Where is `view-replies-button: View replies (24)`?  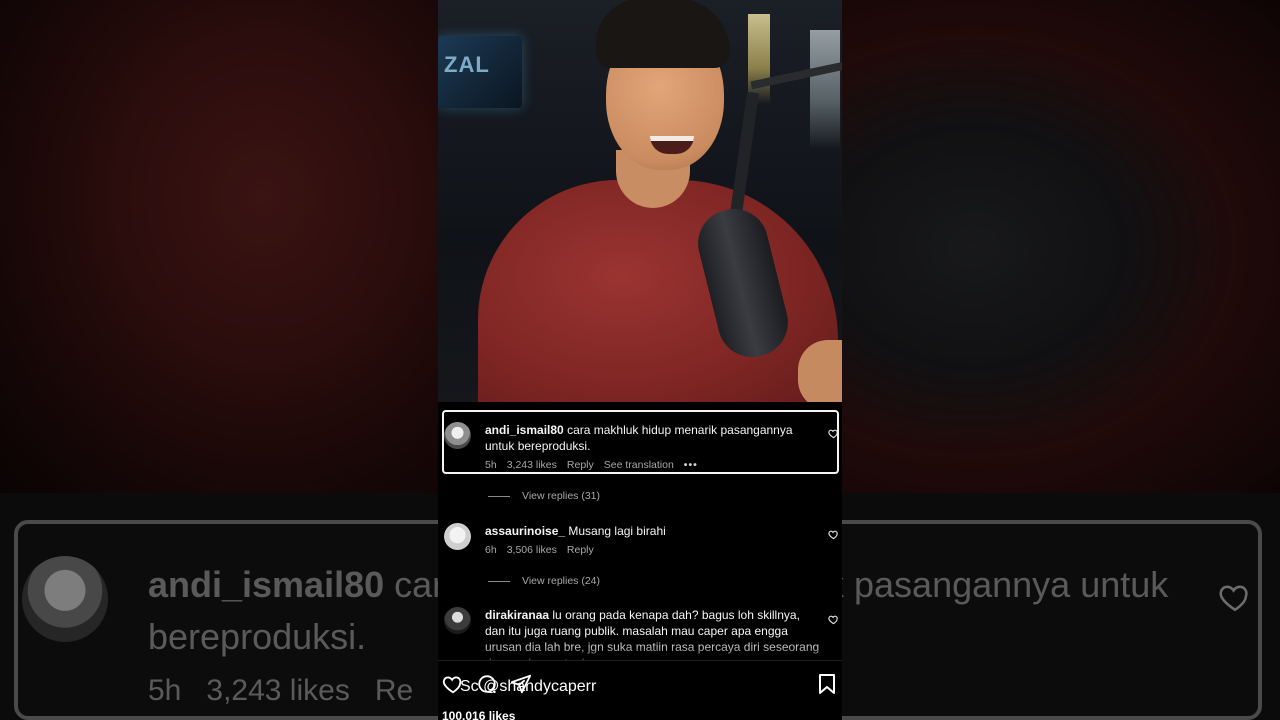 view-replies-button: View replies (24) is located at coordinates (544, 581).